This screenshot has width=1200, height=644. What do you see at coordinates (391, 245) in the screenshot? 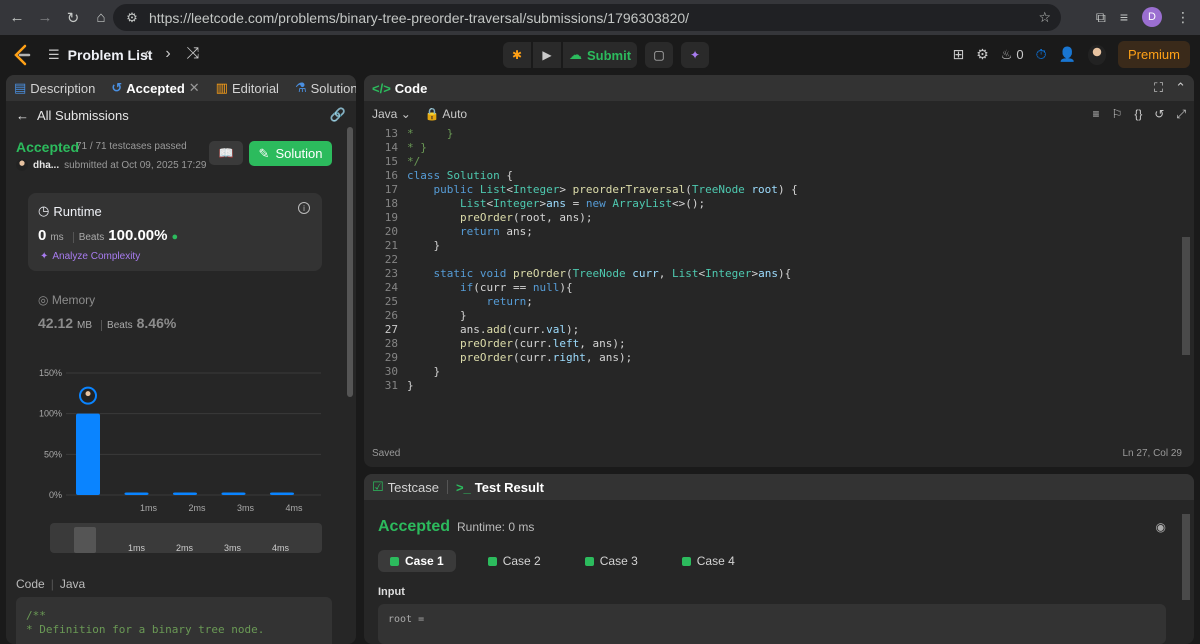
I see `line-number: 21` at bounding box center [391, 245].